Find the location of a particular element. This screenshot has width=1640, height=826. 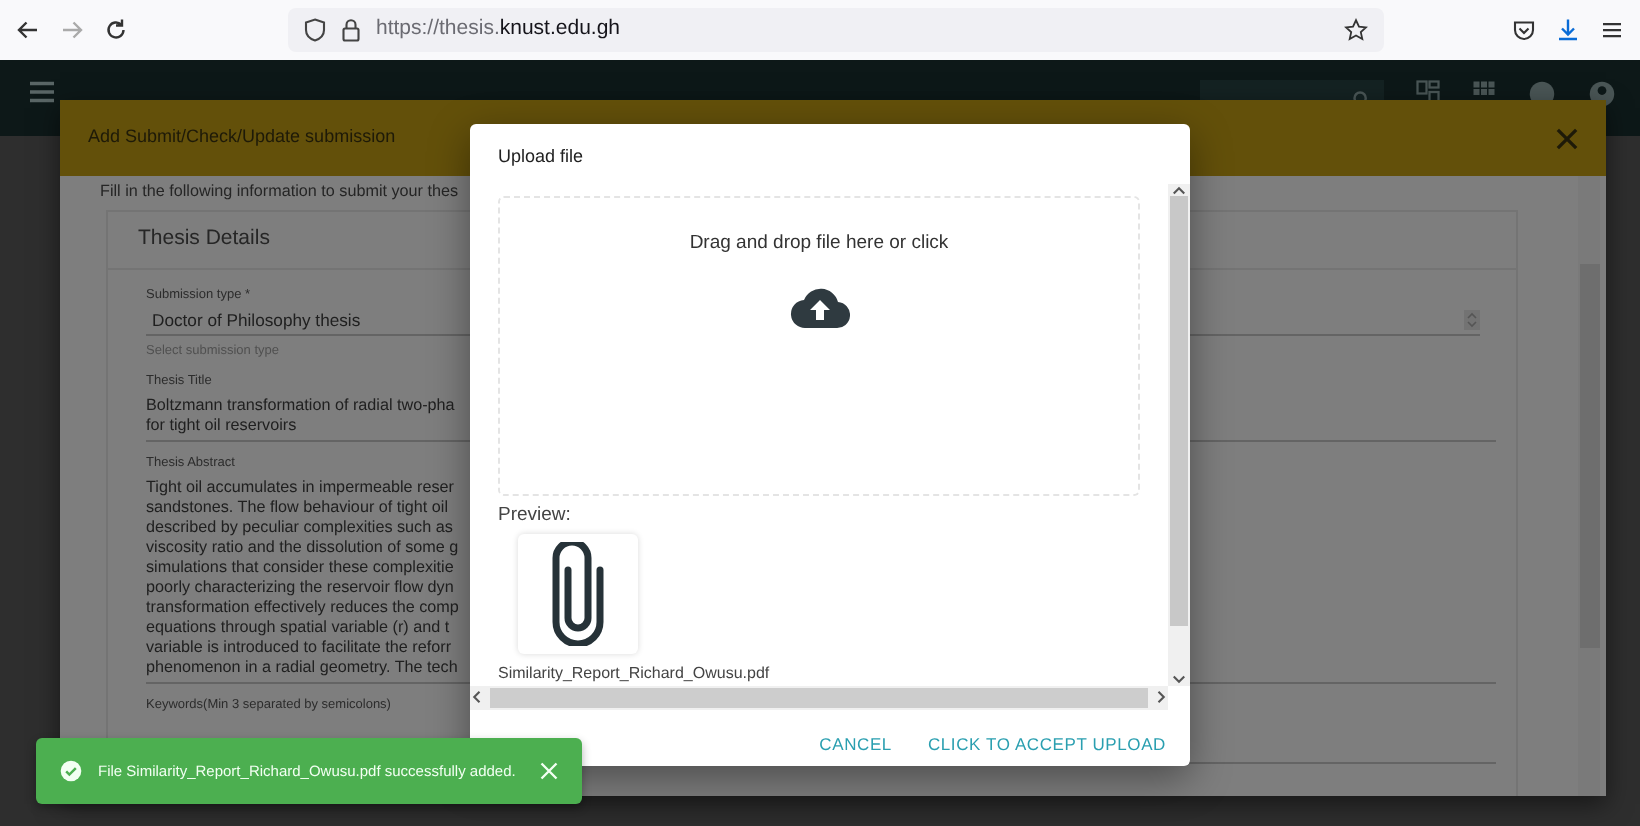

preview-label: Preview: is located at coordinates (535, 515).